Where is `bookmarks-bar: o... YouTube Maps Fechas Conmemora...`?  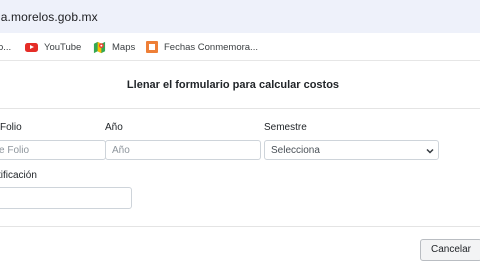 bookmarks-bar: o... YouTube Maps Fechas Conmemora... is located at coordinates (240, 47).